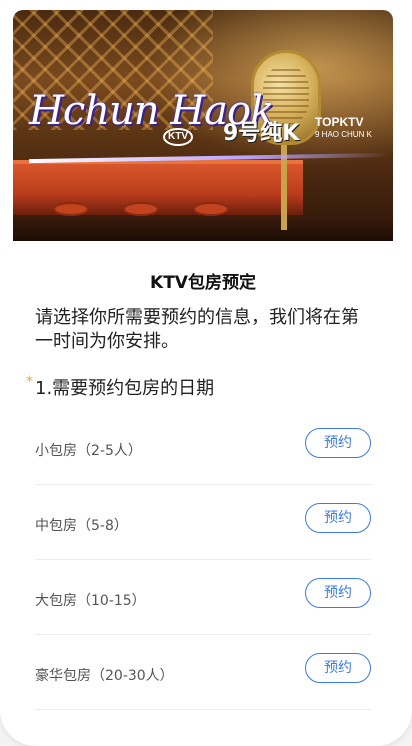 This screenshot has height=746, width=412. I want to click on room-name: 豪华包房（20-30人）, so click(104, 676).